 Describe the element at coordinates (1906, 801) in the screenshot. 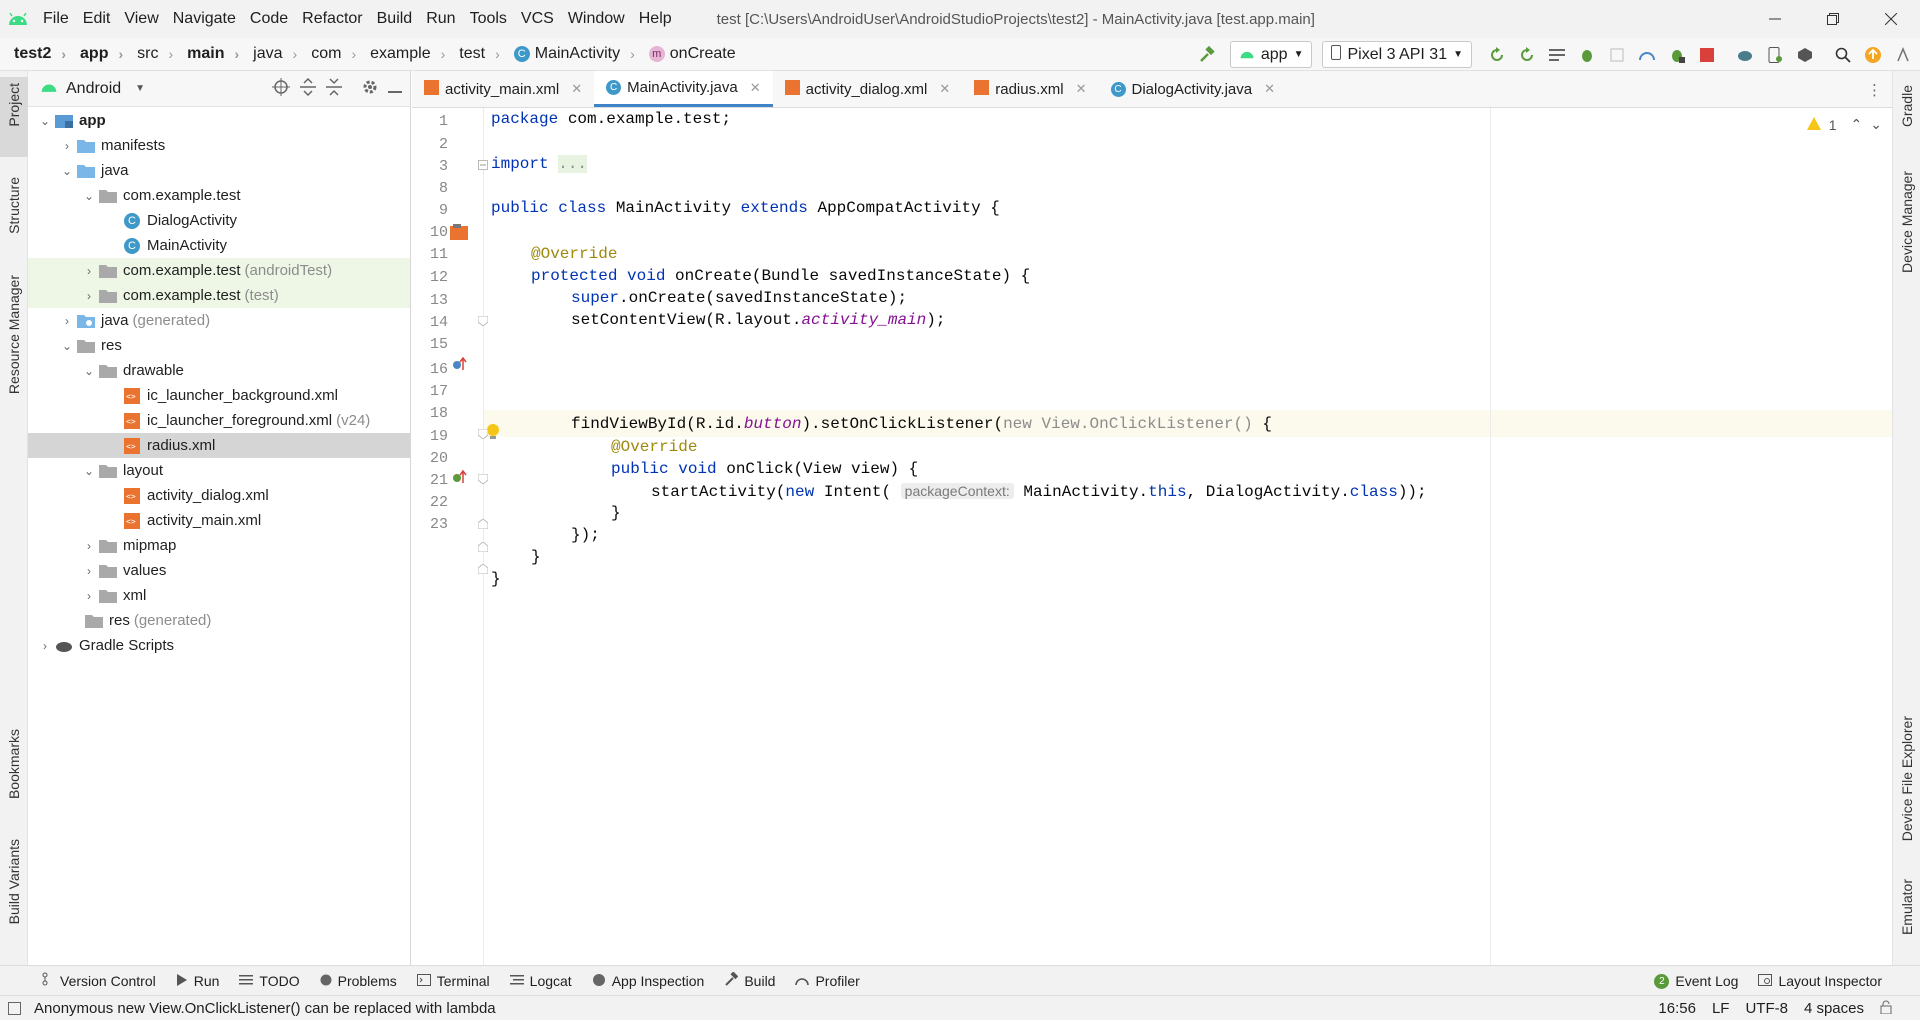

I see `device-file-explorer-tool-tab: Device File Explorer` at that location.